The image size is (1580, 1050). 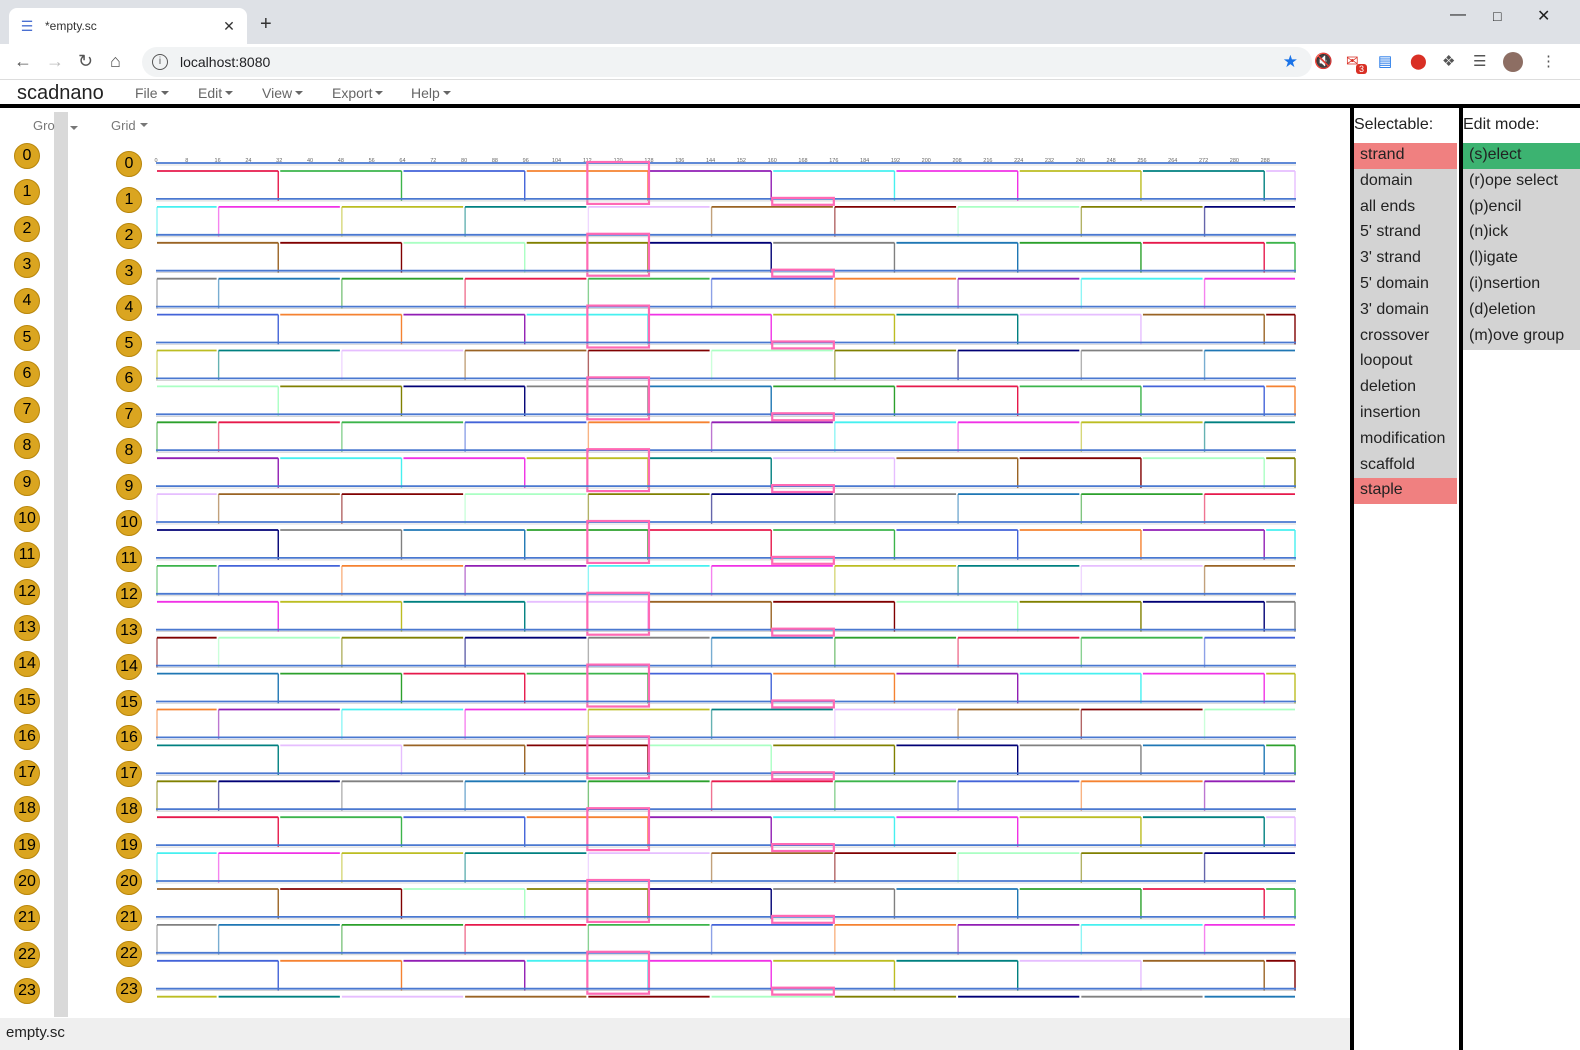 I want to click on selectable-option-modification: modification, so click(x=1405, y=439).